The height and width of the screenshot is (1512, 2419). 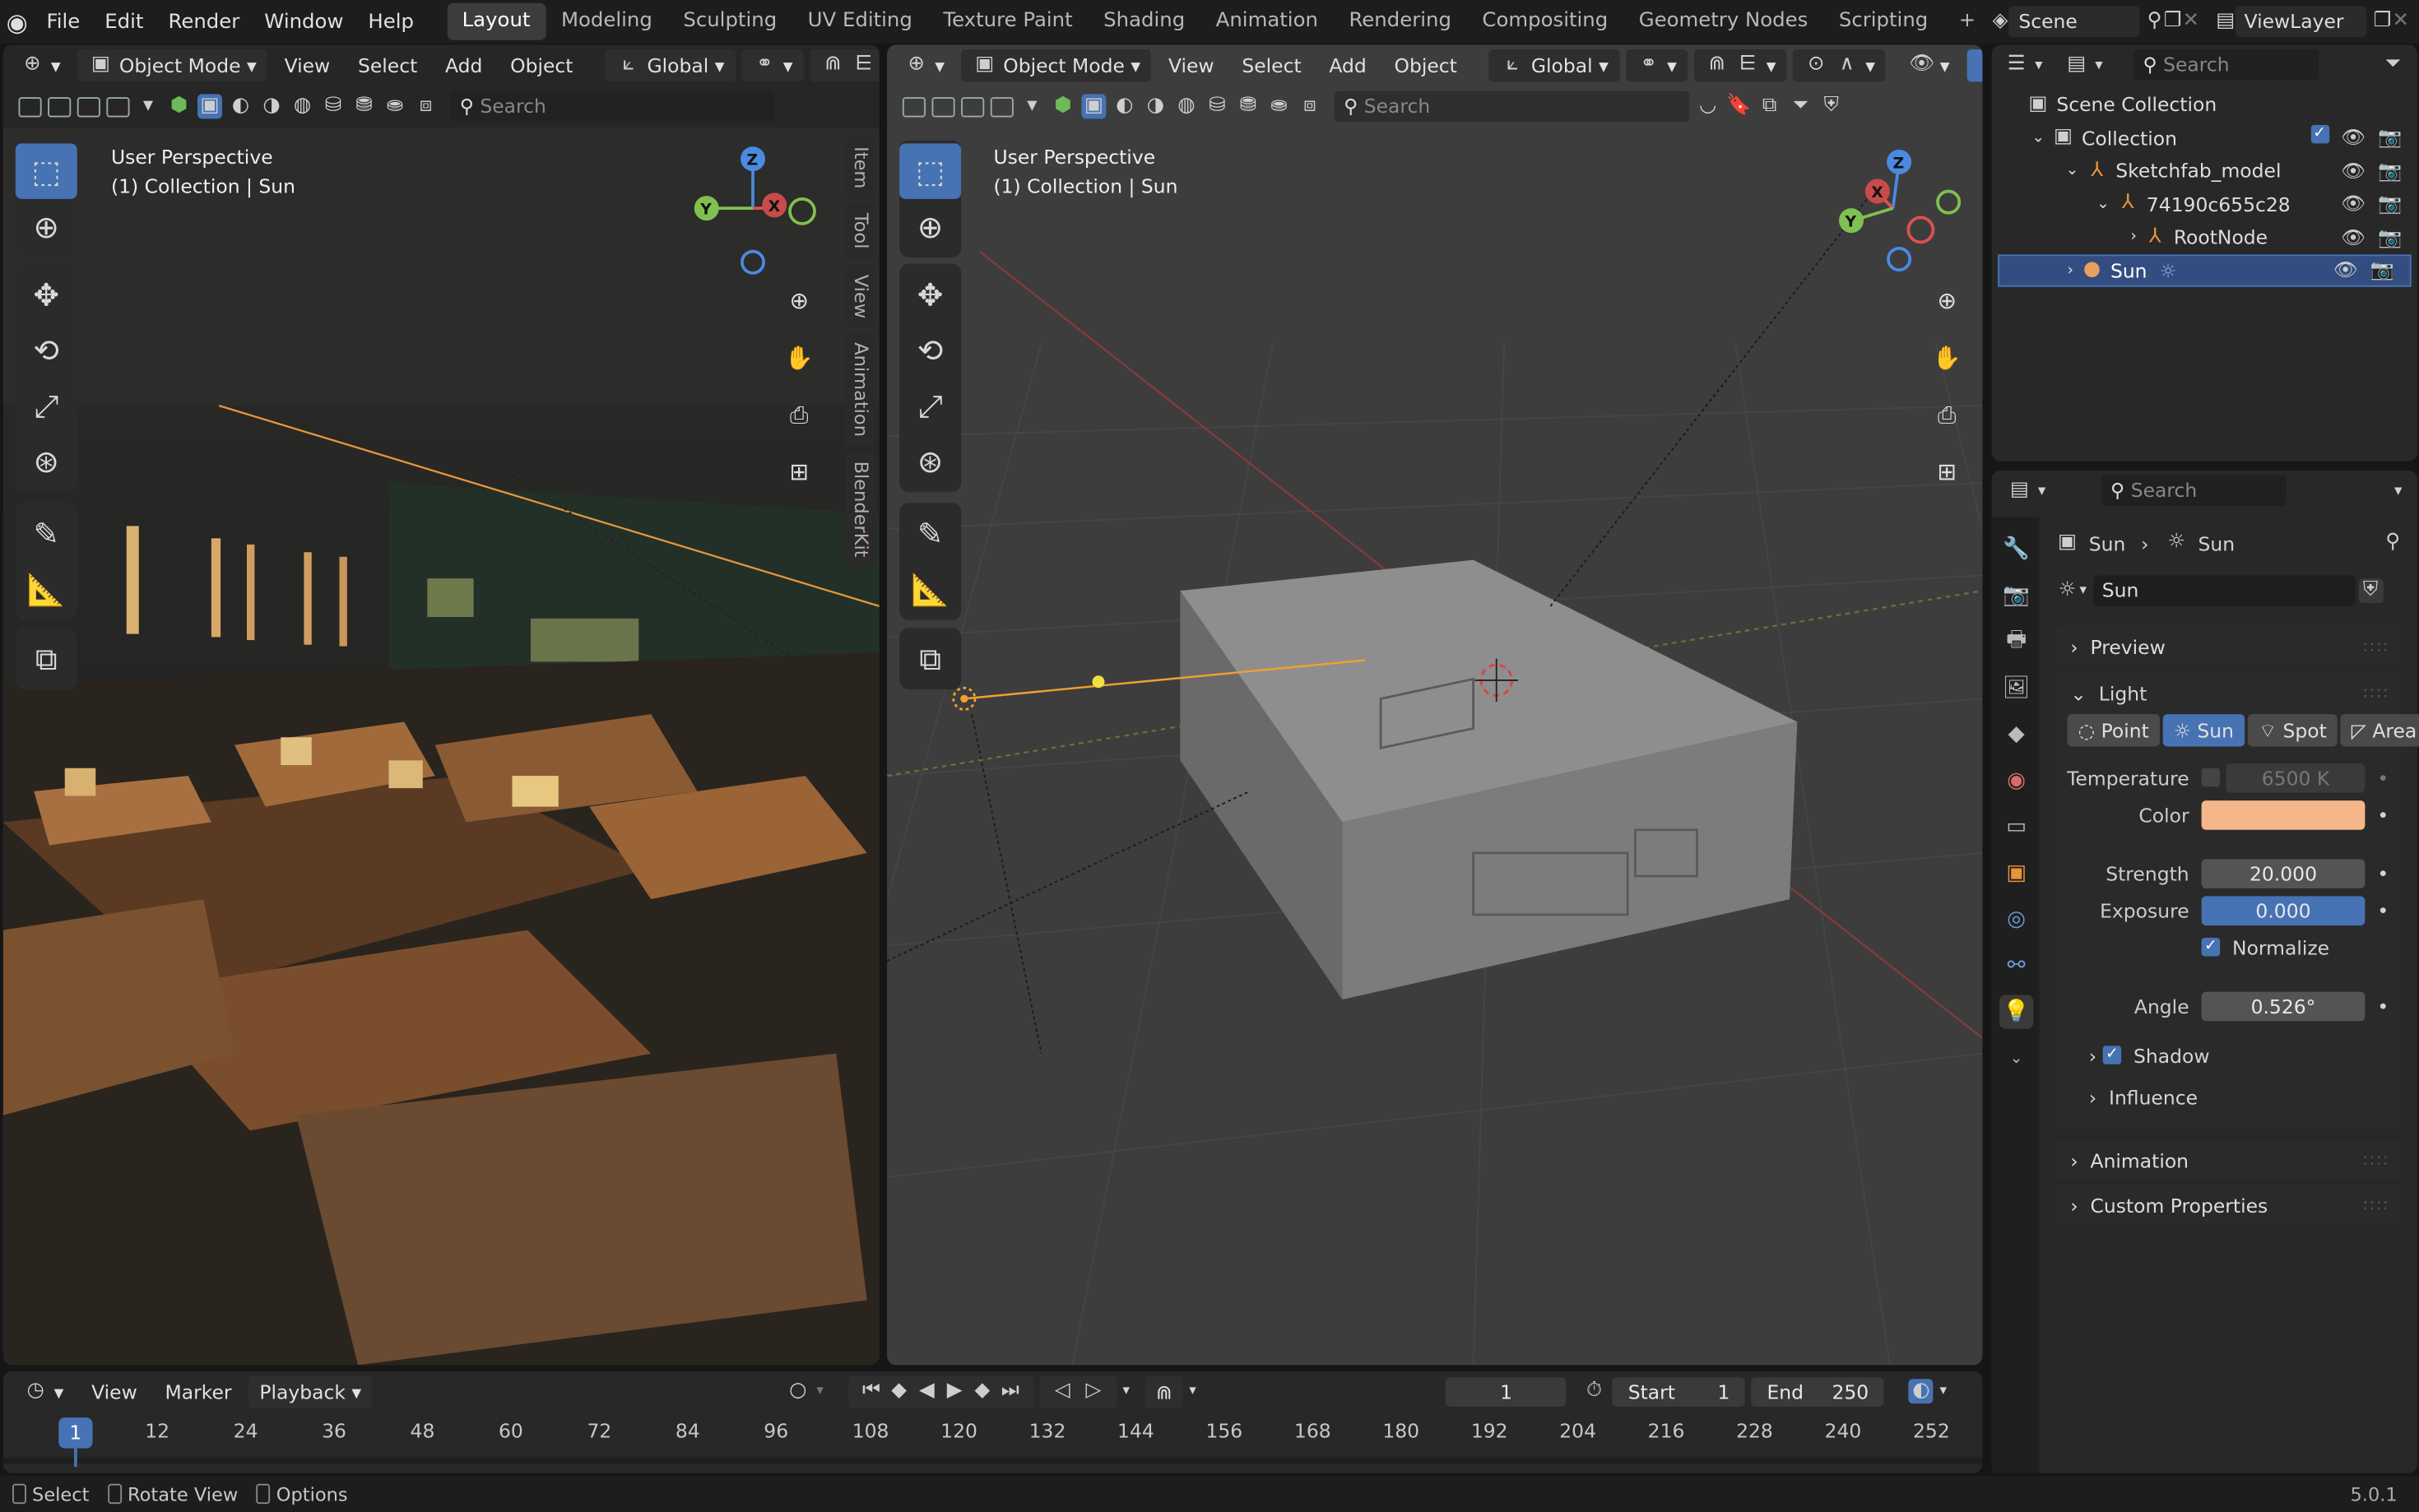 I want to click on cursor-tool: ⊕, so click(x=46, y=227).